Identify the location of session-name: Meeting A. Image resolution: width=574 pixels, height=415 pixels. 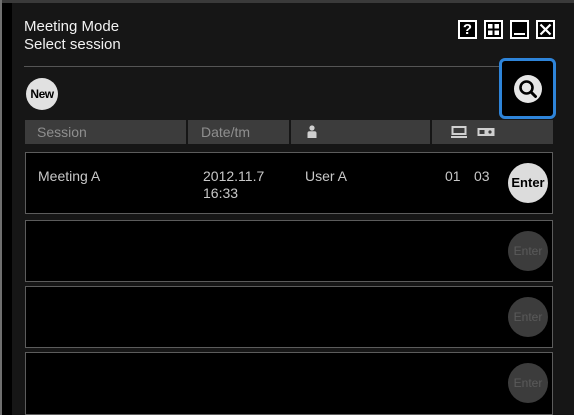
(69, 176).